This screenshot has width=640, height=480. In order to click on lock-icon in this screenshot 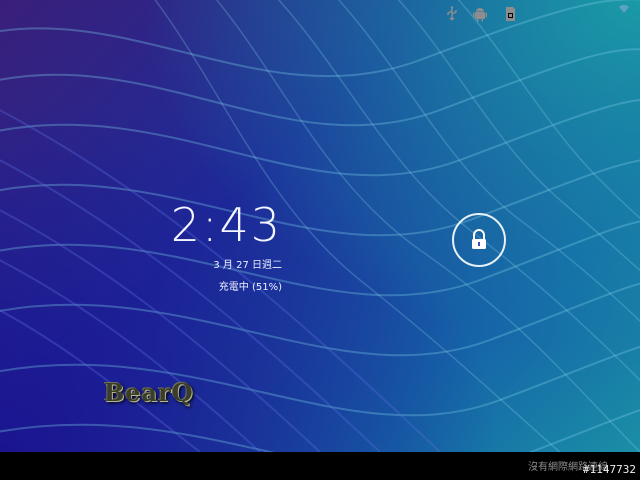, I will do `click(479, 239)`.